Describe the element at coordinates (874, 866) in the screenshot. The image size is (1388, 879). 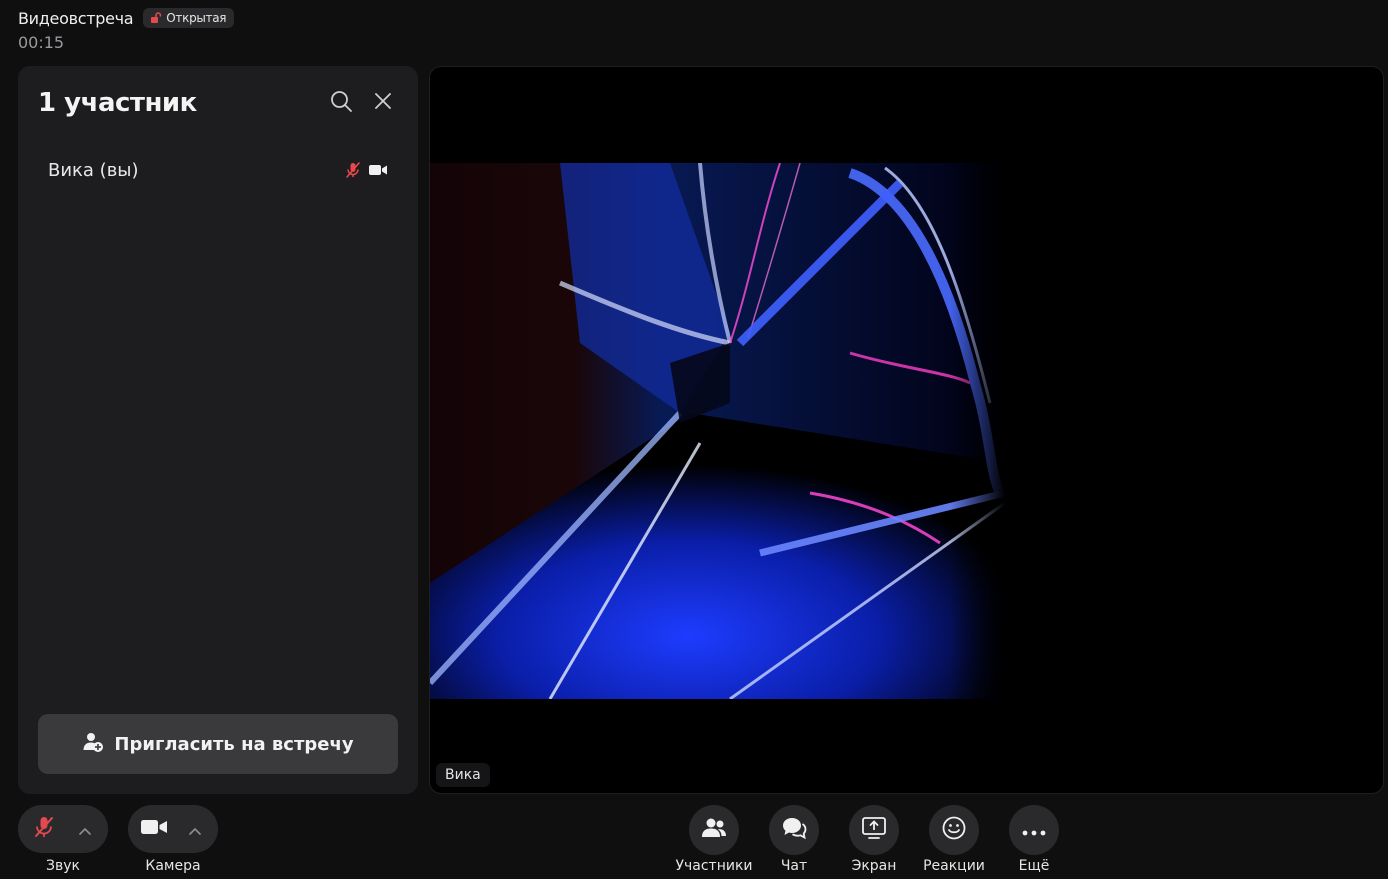
I see `screen-label: Экран` at that location.